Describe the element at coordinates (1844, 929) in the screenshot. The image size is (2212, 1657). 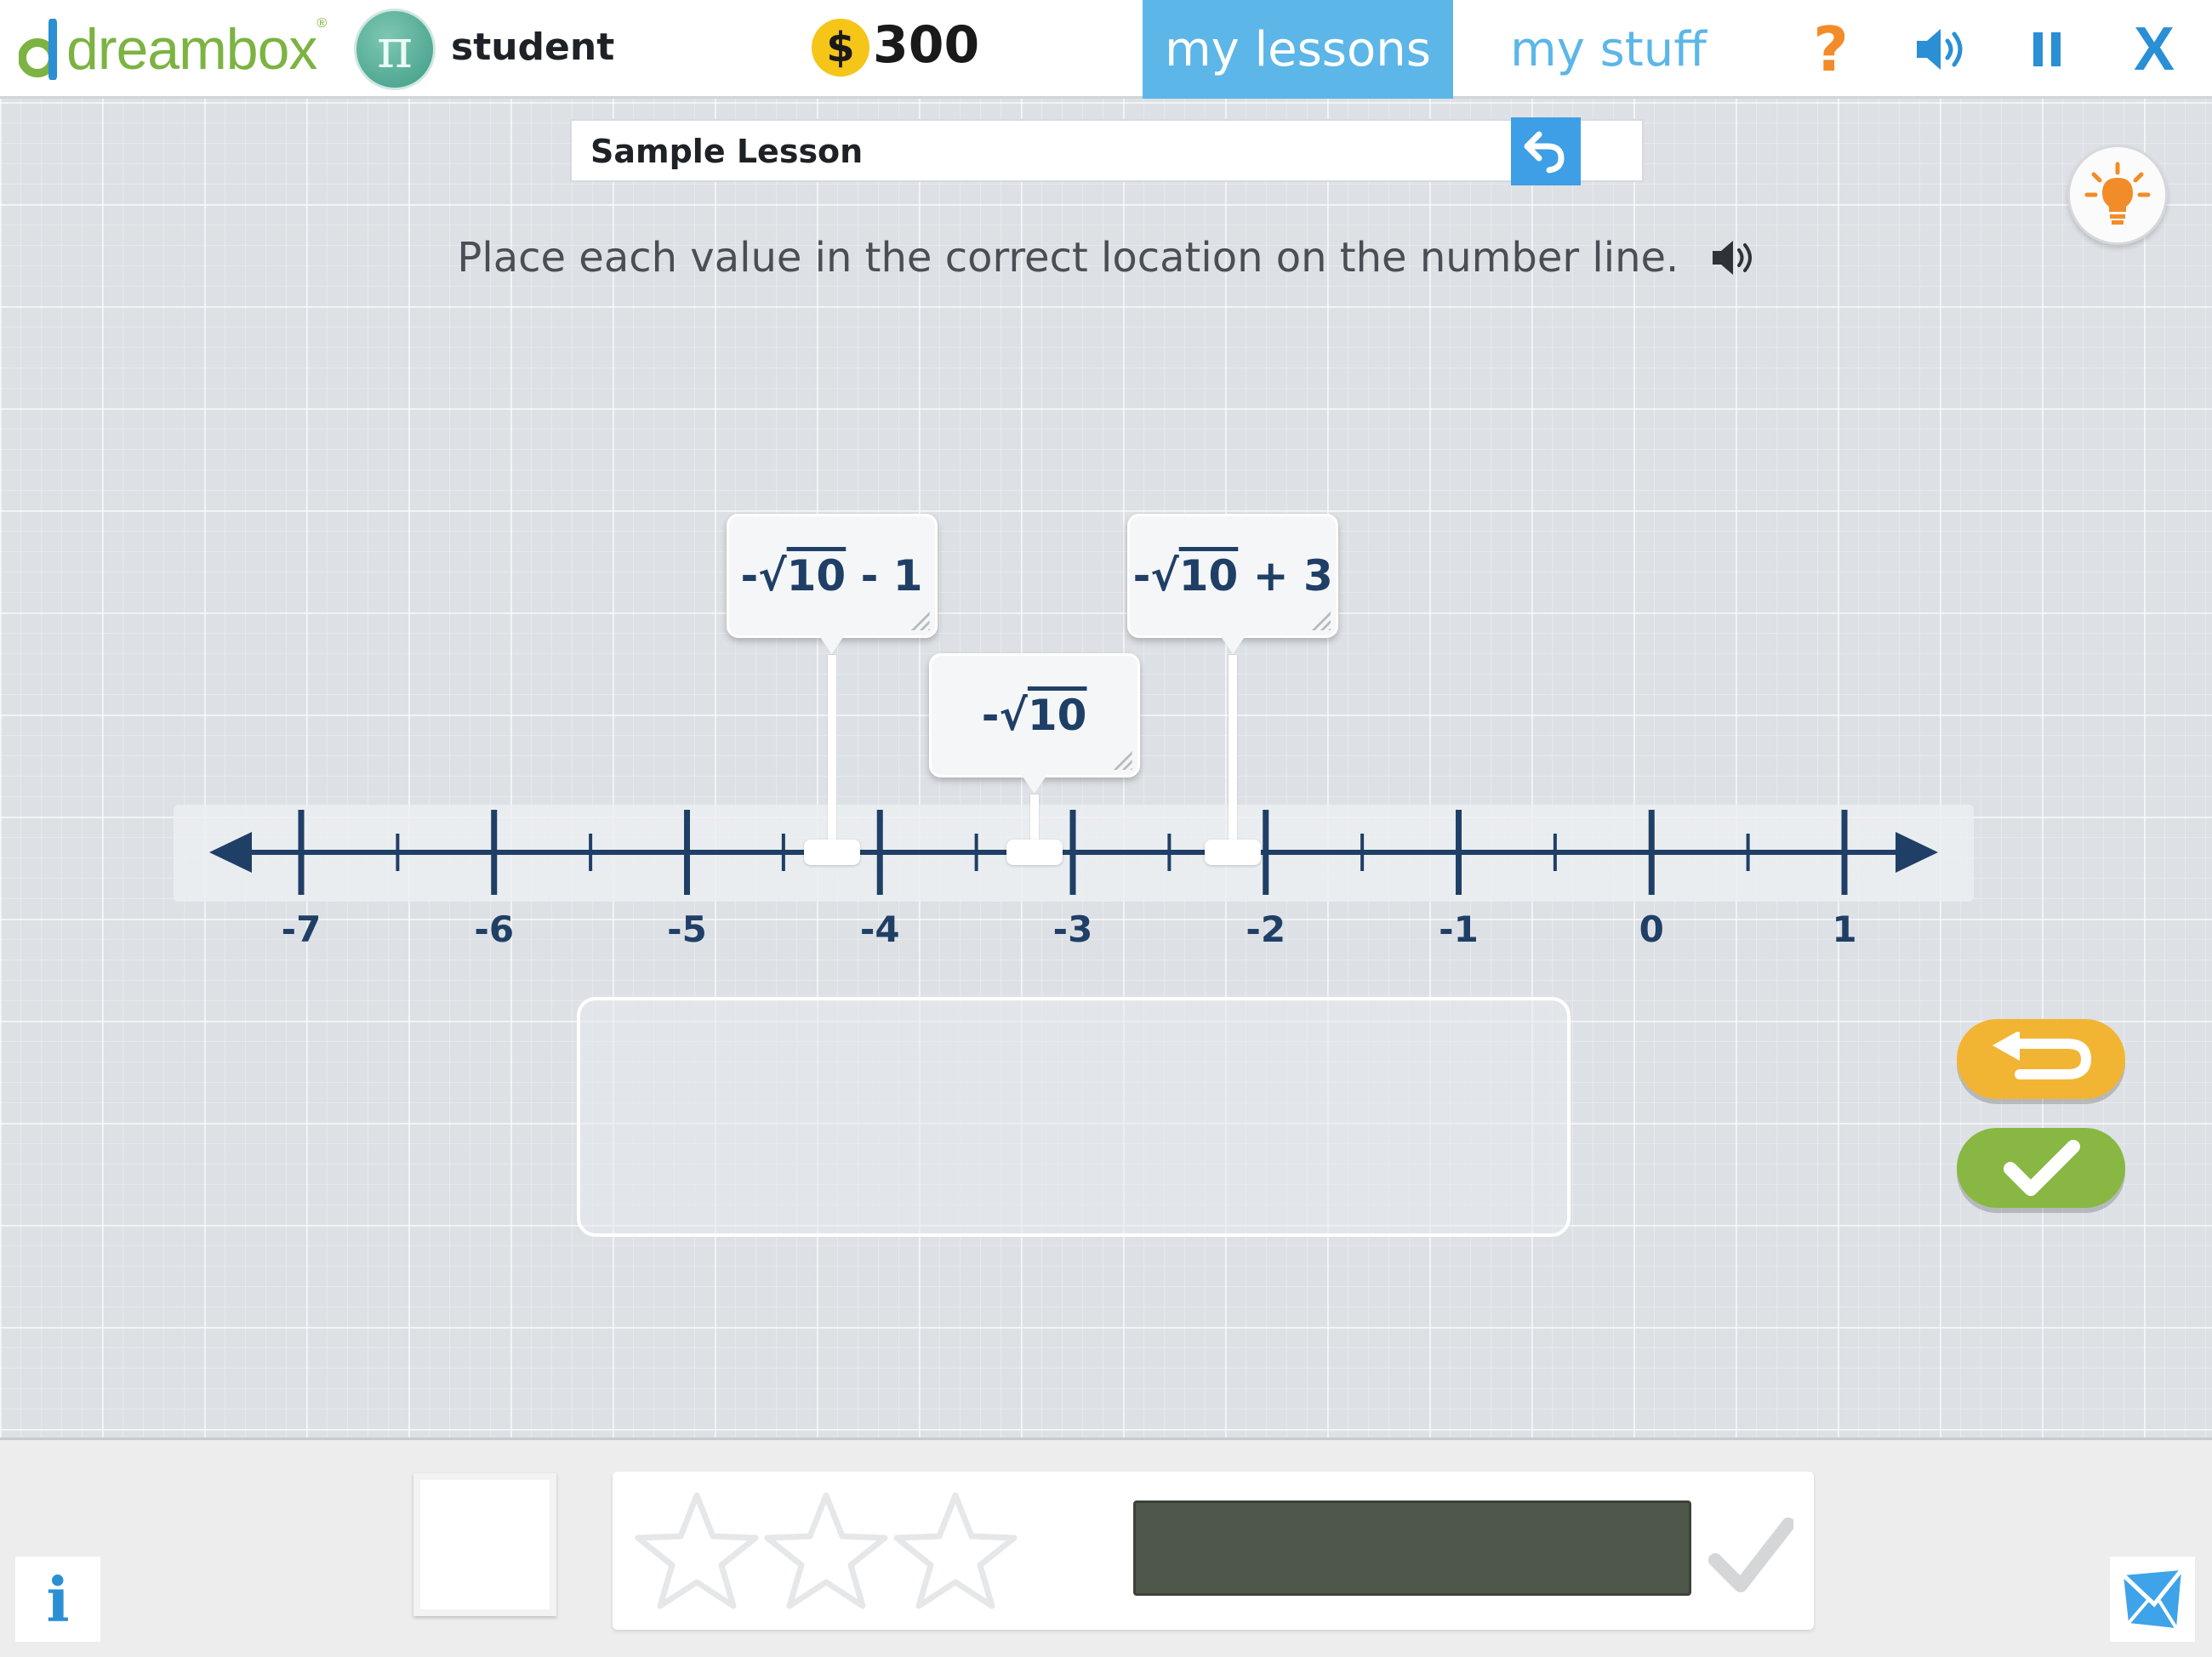
I see `tick-label: 1` at that location.